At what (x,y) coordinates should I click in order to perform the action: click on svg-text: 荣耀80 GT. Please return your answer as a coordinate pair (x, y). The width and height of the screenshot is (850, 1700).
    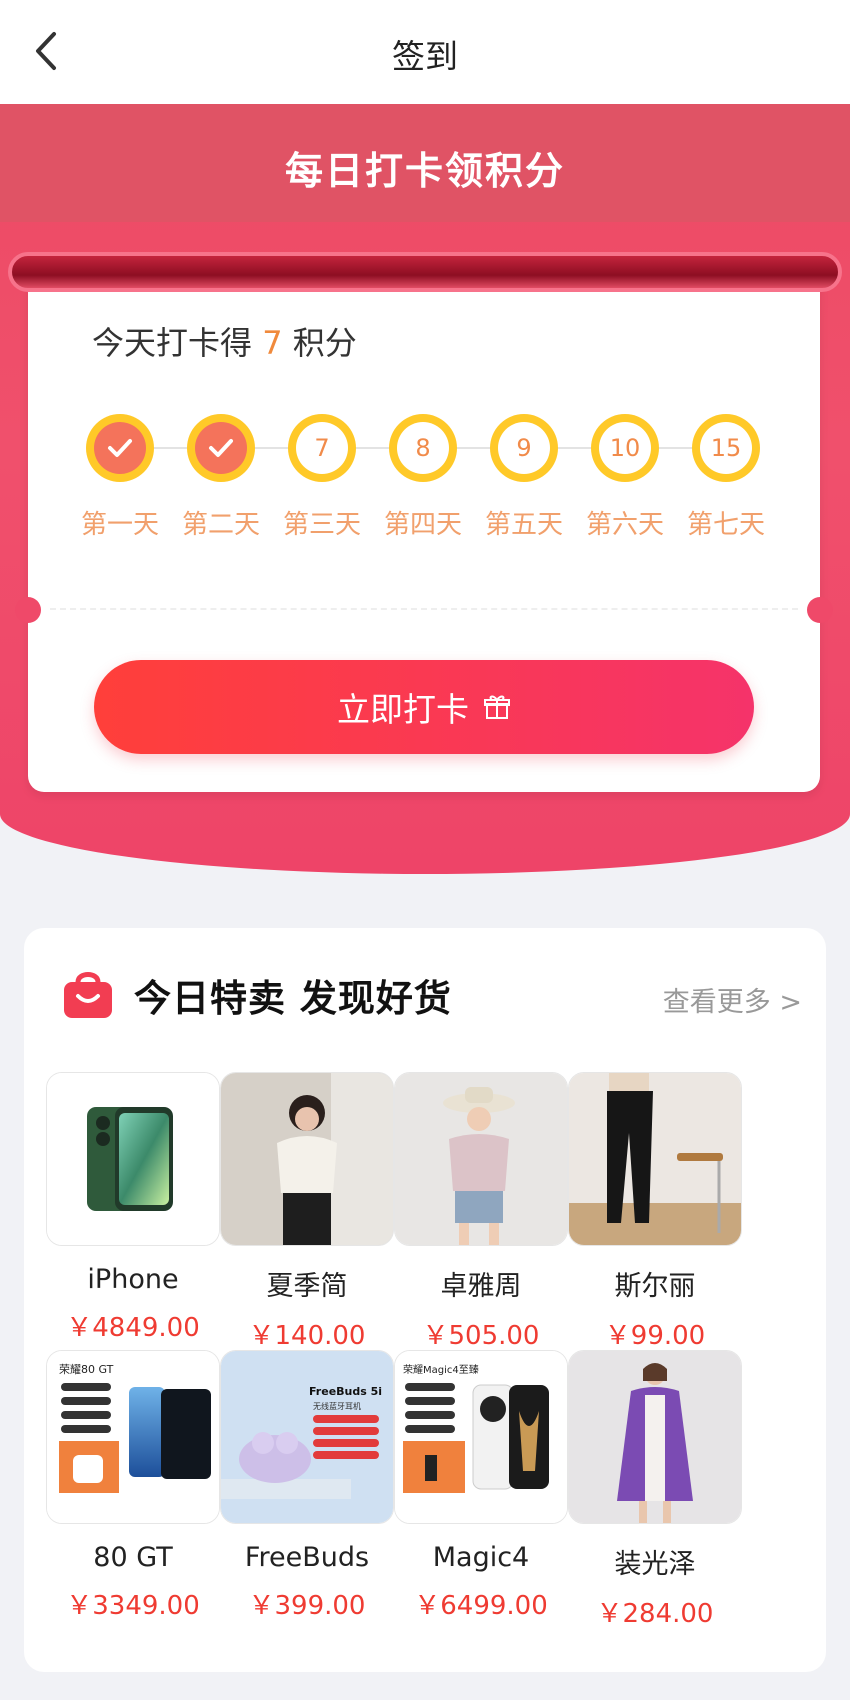
    Looking at the image, I should click on (86, 1369).